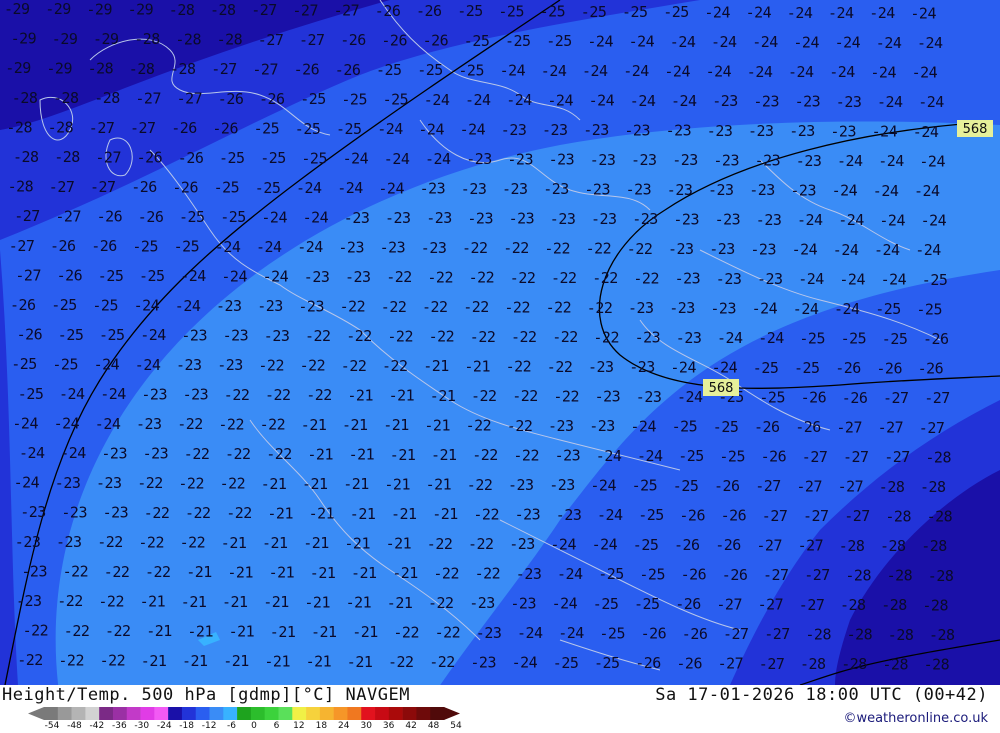 This screenshot has height=733, width=1000. I want to click on contour-label-568-lower: 568, so click(721, 387).